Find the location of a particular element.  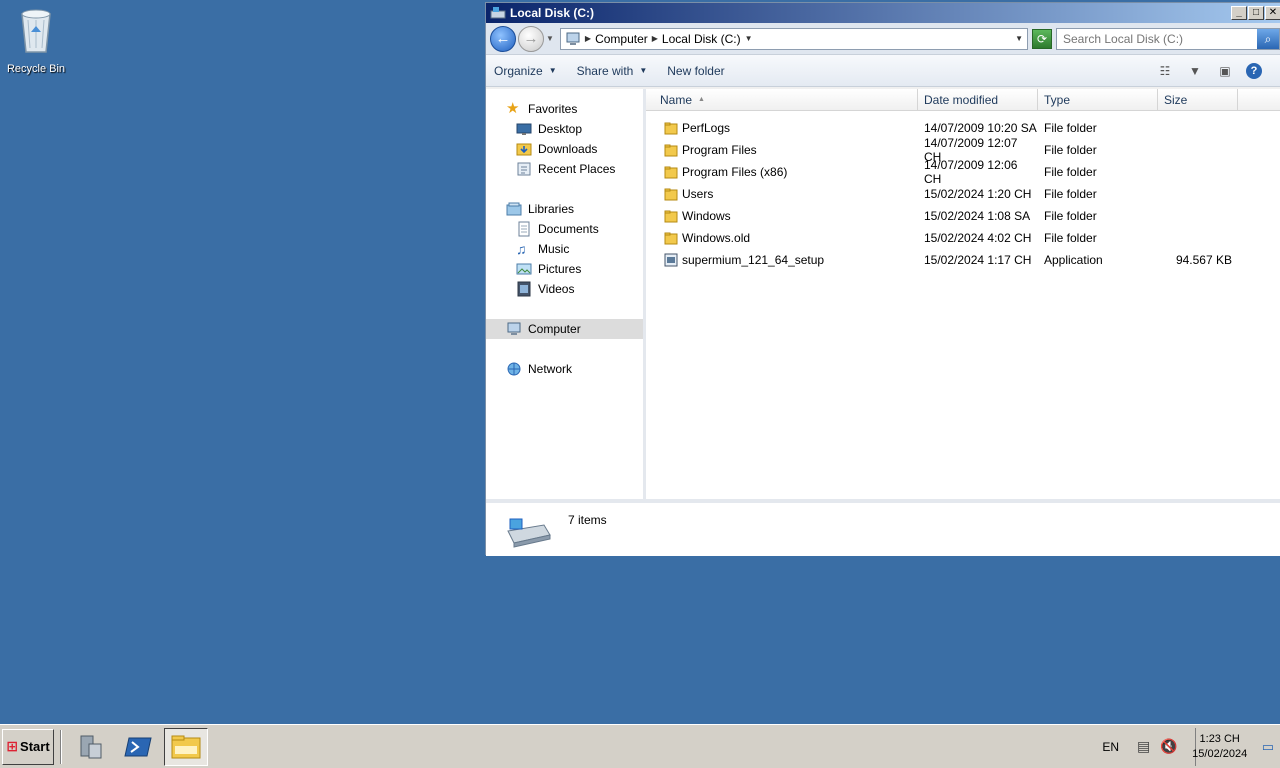

share-with-label: Share with is located at coordinates (605, 70).